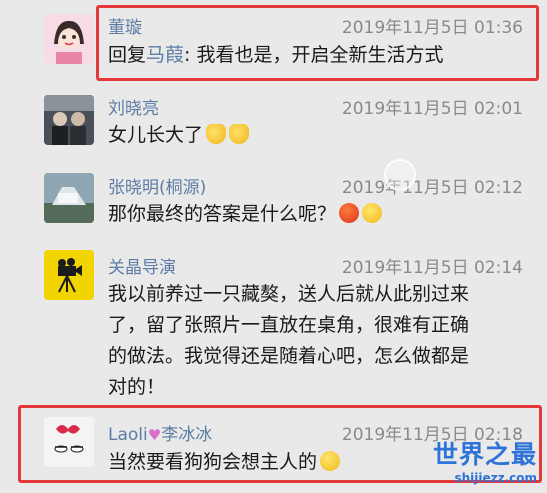 This screenshot has height=493, width=547. I want to click on comment-text: 那你最终的答案是什么呢？, so click(245, 214).